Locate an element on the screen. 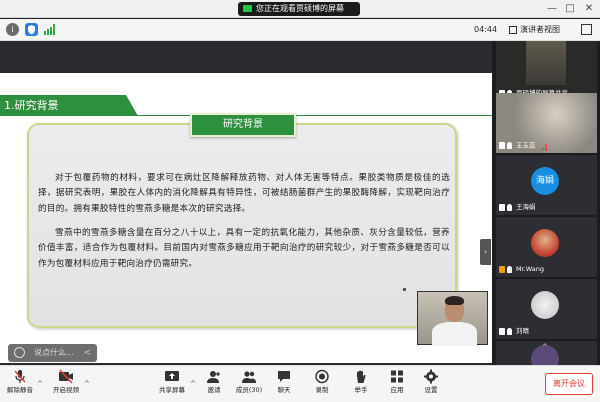 Image resolution: width=600 pixels, height=402 pixels. record-icon is located at coordinates (322, 376).